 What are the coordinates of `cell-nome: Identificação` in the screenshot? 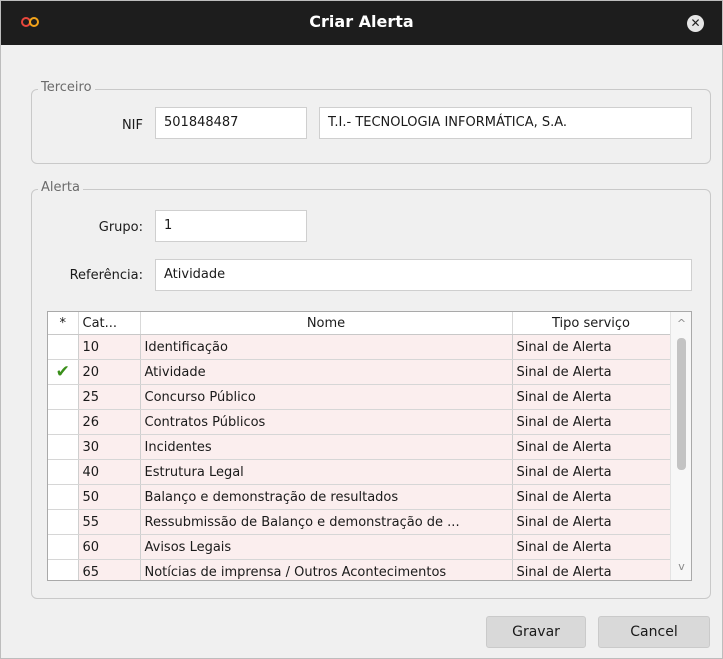 It's located at (326, 347).